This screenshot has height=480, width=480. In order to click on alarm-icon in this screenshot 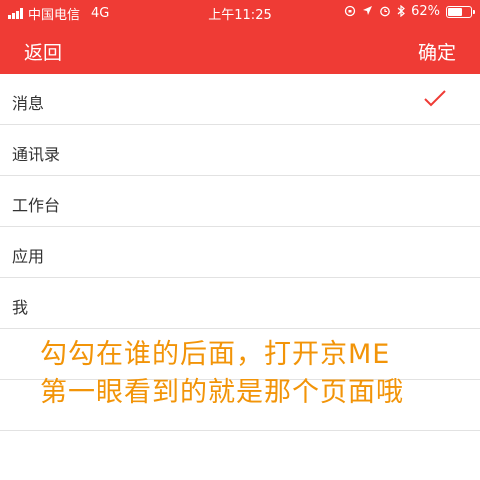, I will do `click(385, 12)`.